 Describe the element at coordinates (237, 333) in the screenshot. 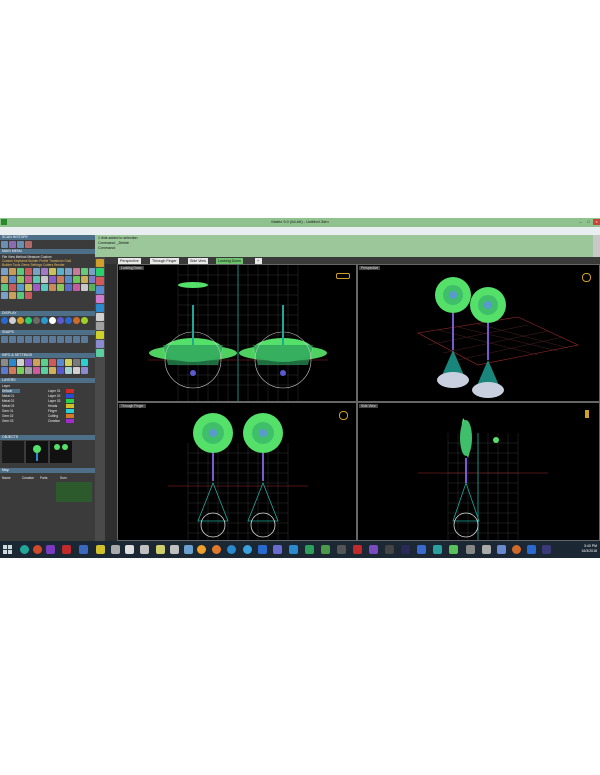

I see `viewport-looking-down: Looking Down` at that location.